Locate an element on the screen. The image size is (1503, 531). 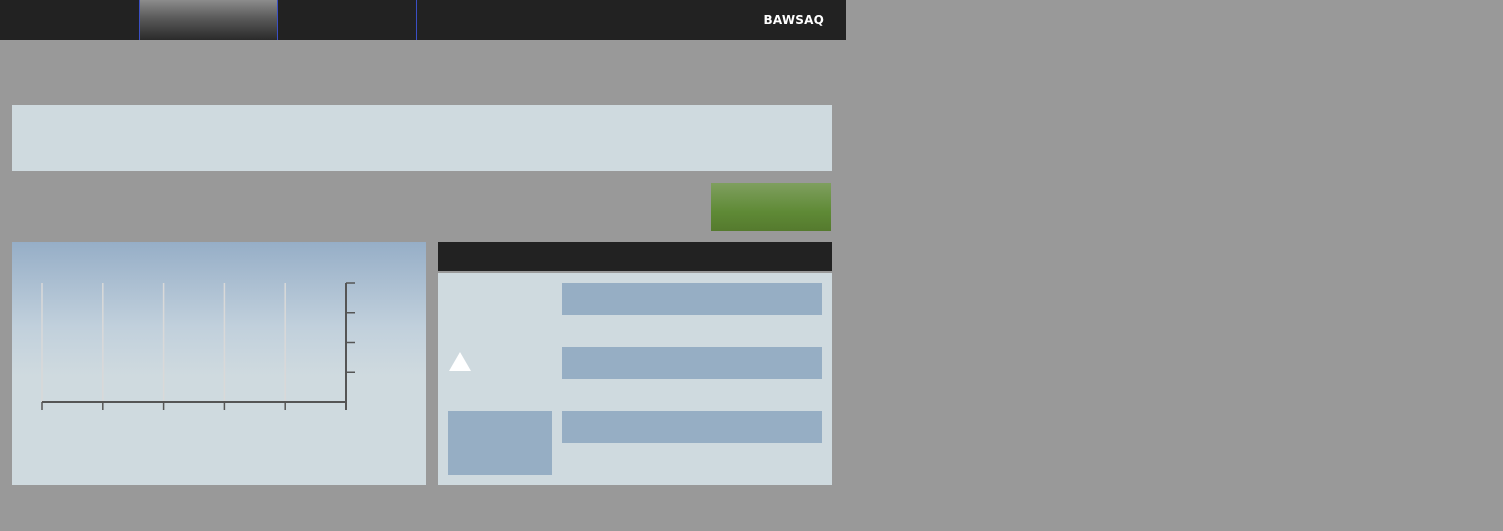
top-navigation-bar: BAWSAQ is located at coordinates (423, 20).